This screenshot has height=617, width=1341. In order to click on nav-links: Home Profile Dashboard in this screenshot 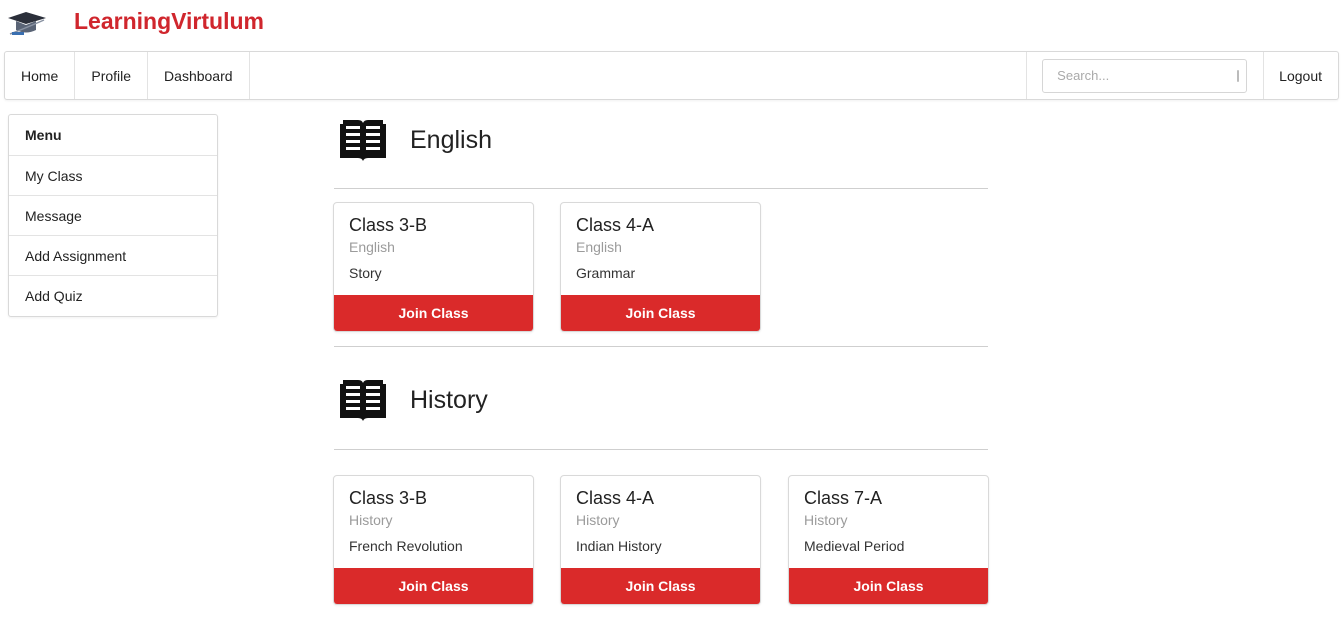, I will do `click(127, 75)`.